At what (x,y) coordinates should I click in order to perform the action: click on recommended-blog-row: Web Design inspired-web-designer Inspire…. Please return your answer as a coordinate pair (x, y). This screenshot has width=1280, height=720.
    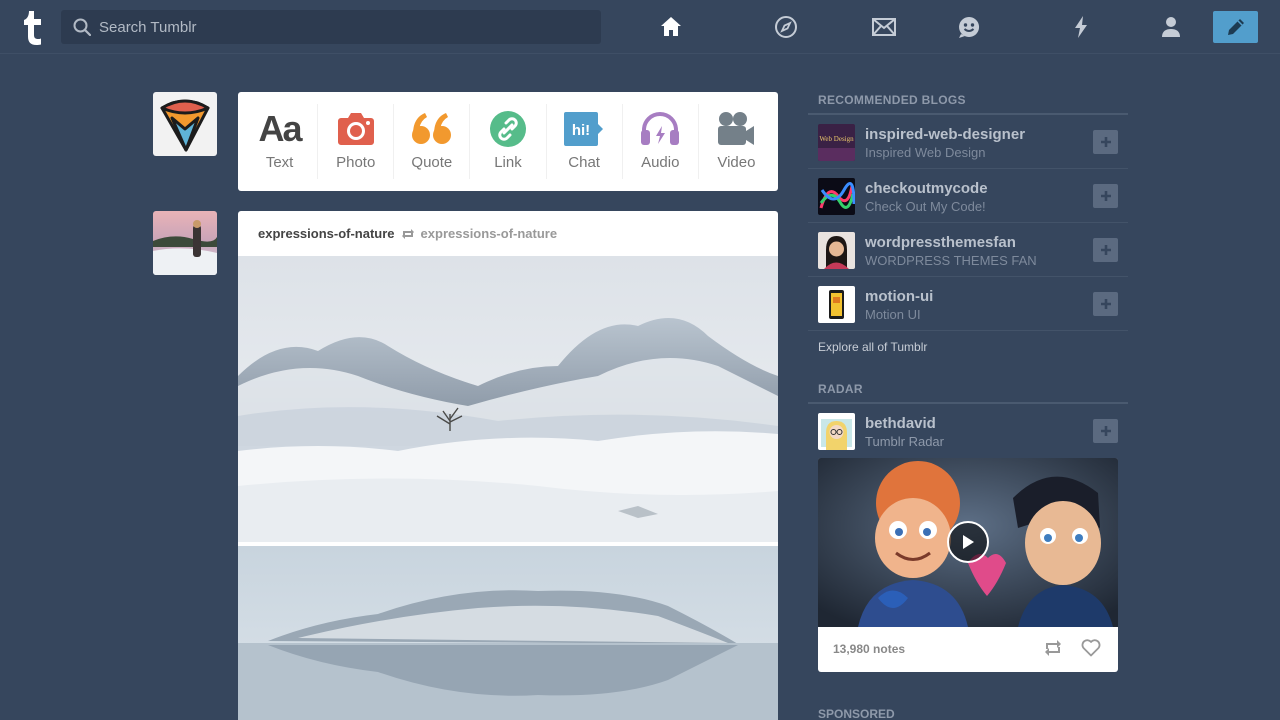
    Looking at the image, I should click on (968, 142).